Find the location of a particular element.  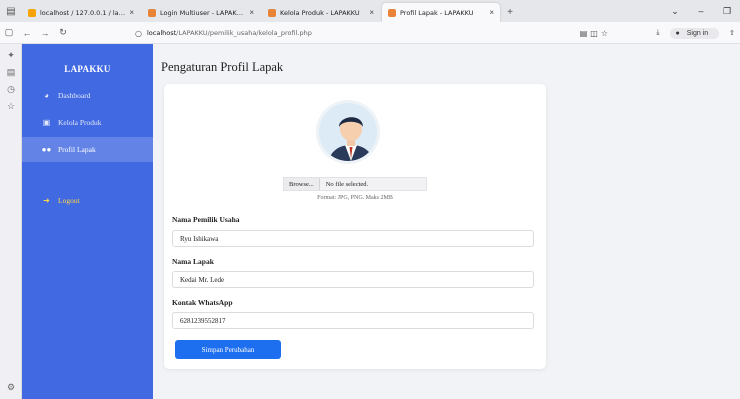

owner-name-label: Nama Pemilik Usaha is located at coordinates (206, 219).